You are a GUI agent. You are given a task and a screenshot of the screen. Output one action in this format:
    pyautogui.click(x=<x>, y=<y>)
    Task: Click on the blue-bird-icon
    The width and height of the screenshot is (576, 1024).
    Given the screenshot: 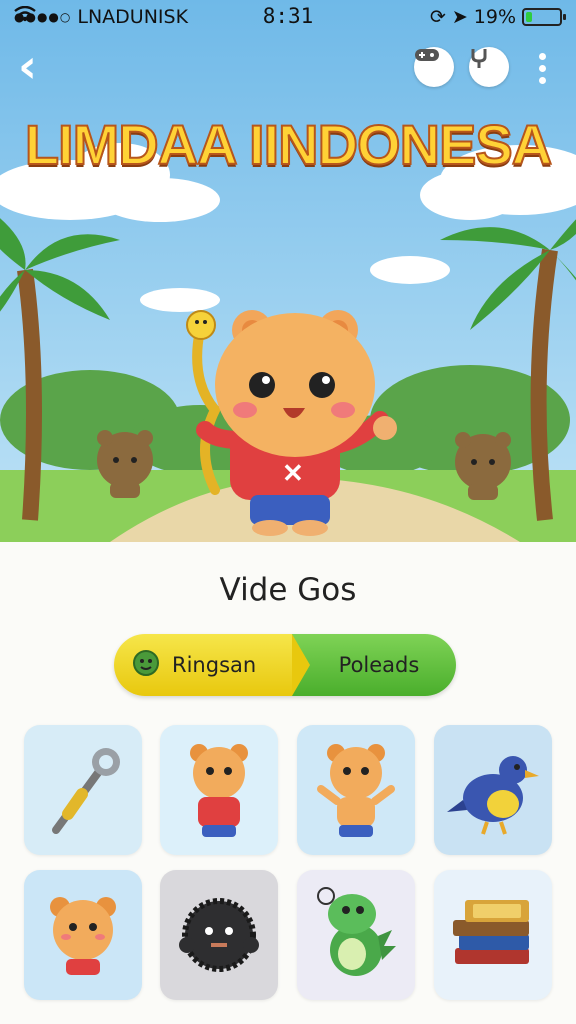 What is the action you would take?
    pyautogui.click(x=493, y=795)
    